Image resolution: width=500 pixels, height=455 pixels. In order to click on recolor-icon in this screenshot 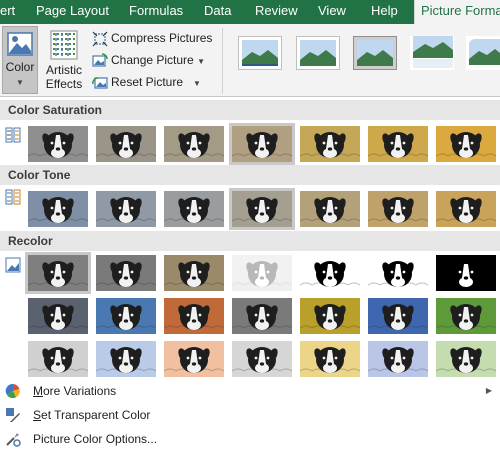, I will do `click(13, 265)`.